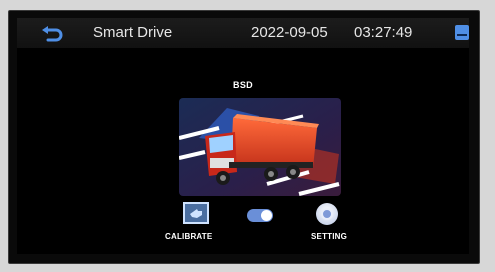 This screenshot has height=272, width=495. What do you see at coordinates (329, 236) in the screenshot?
I see `setting-label: SETTING` at bounding box center [329, 236].